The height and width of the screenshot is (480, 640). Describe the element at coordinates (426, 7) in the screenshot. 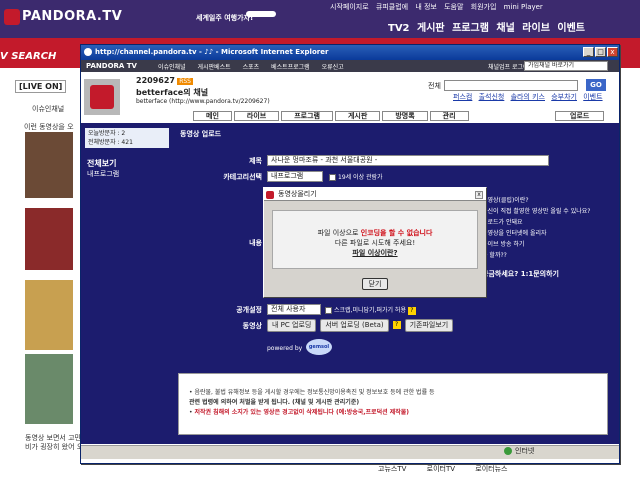

I see `top-link: 내 정보` at that location.